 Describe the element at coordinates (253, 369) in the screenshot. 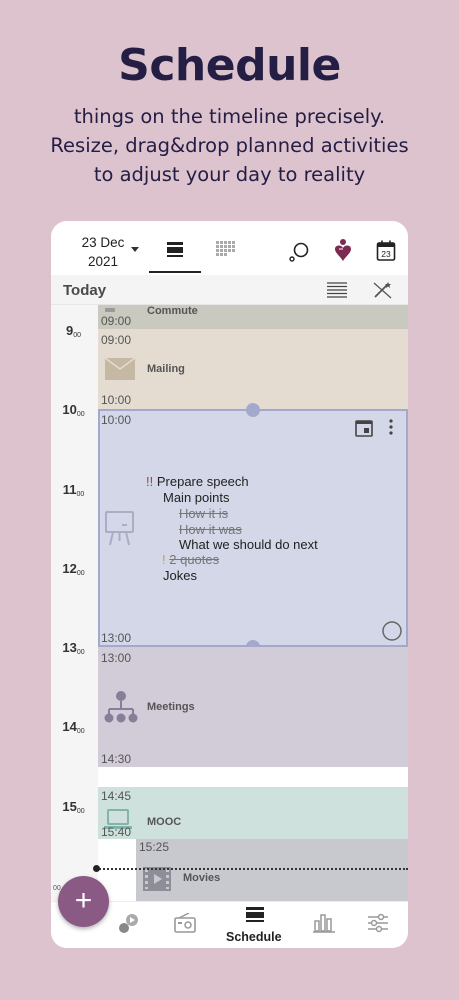

I see `activity-mailing: 09:00 Mailing 10:00` at that location.